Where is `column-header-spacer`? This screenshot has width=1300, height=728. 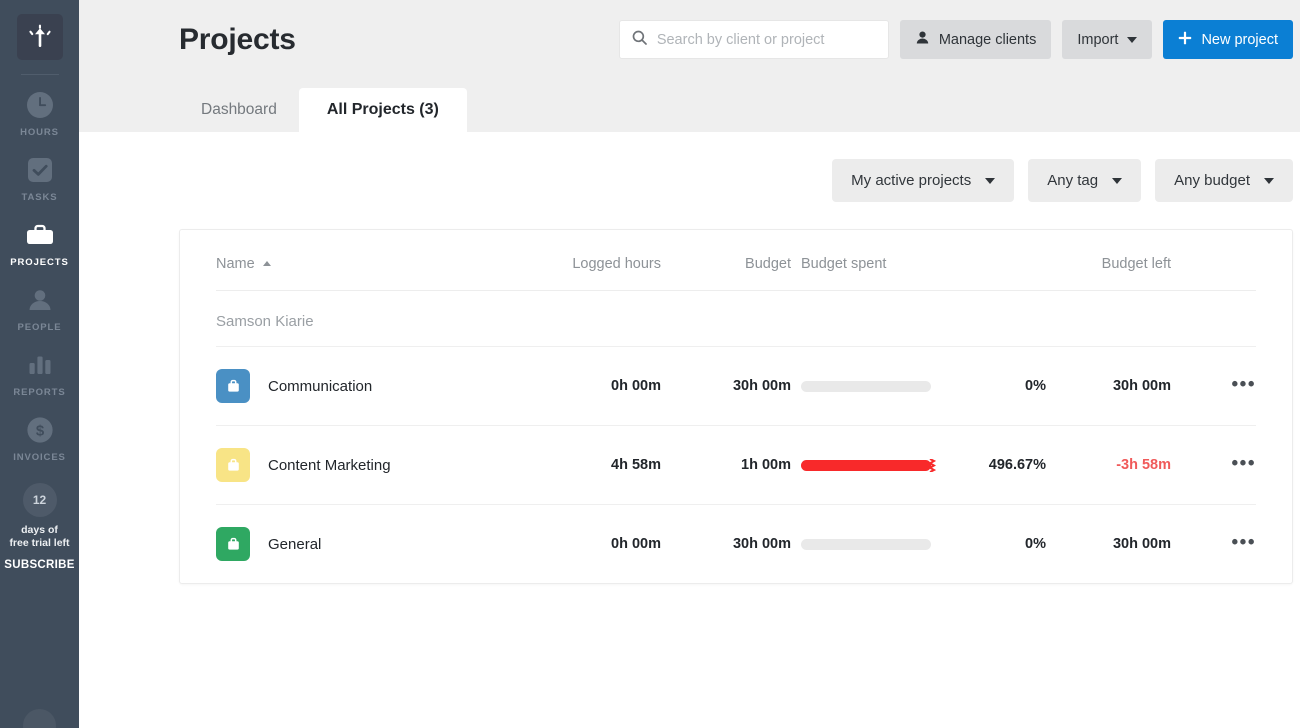 column-header-spacer is located at coordinates (993, 260).